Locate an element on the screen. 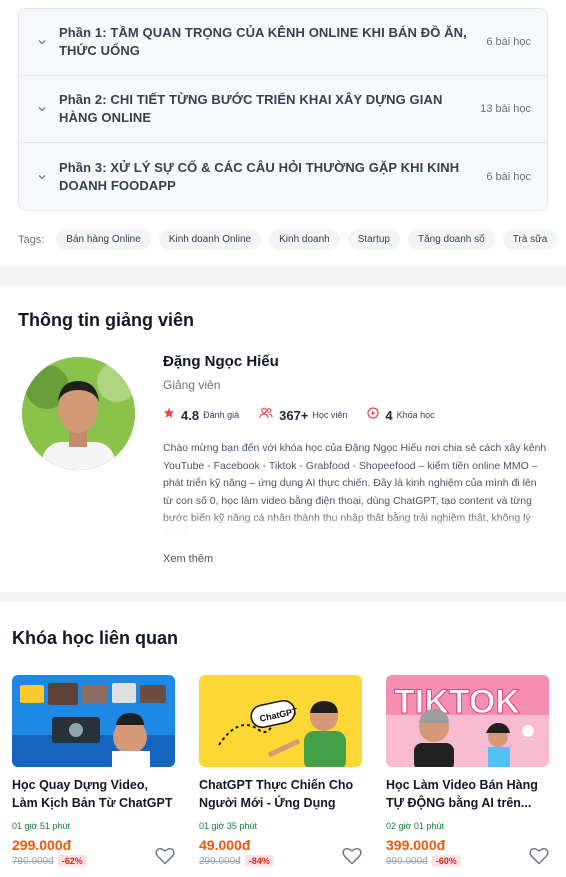 This screenshot has width=566, height=877. discount-badge: -62% is located at coordinates (72, 861).